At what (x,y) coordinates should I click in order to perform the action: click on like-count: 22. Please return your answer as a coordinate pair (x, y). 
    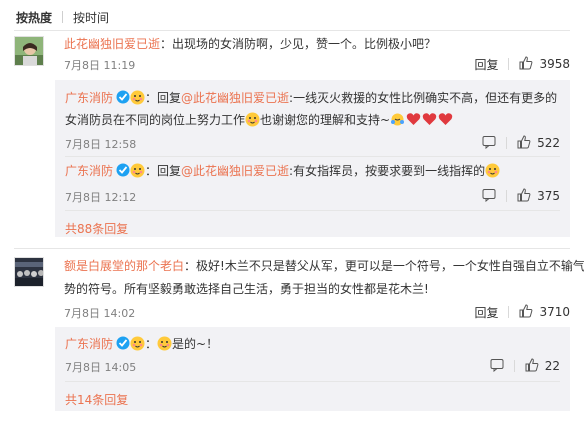
    Looking at the image, I should click on (552, 366).